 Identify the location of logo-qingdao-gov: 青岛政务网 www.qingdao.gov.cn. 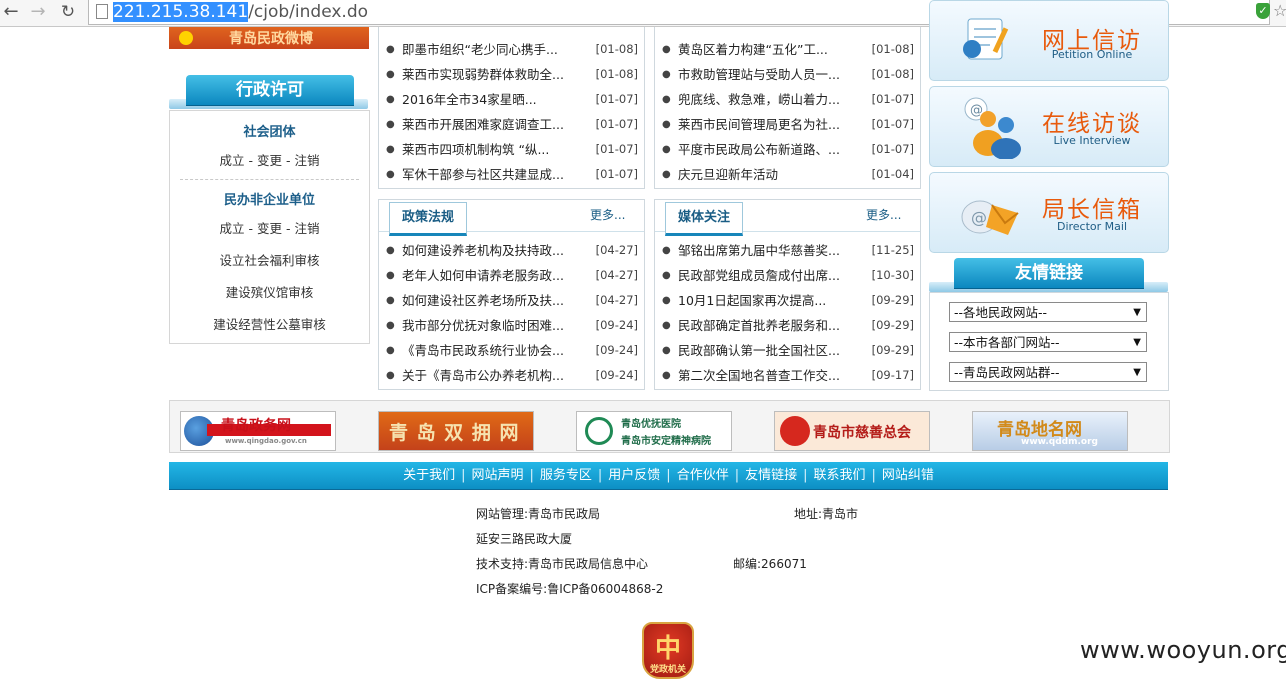
(258, 431).